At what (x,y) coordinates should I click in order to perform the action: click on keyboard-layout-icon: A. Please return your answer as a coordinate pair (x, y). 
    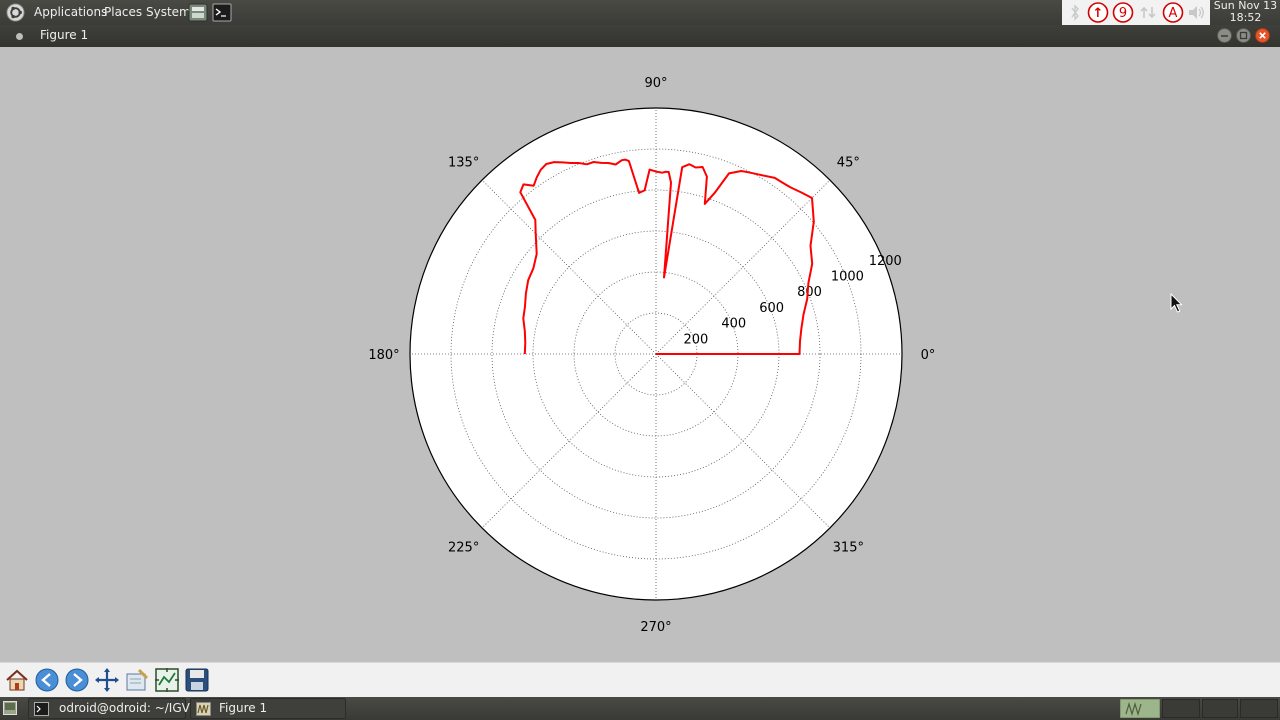
    Looking at the image, I should click on (1173, 12).